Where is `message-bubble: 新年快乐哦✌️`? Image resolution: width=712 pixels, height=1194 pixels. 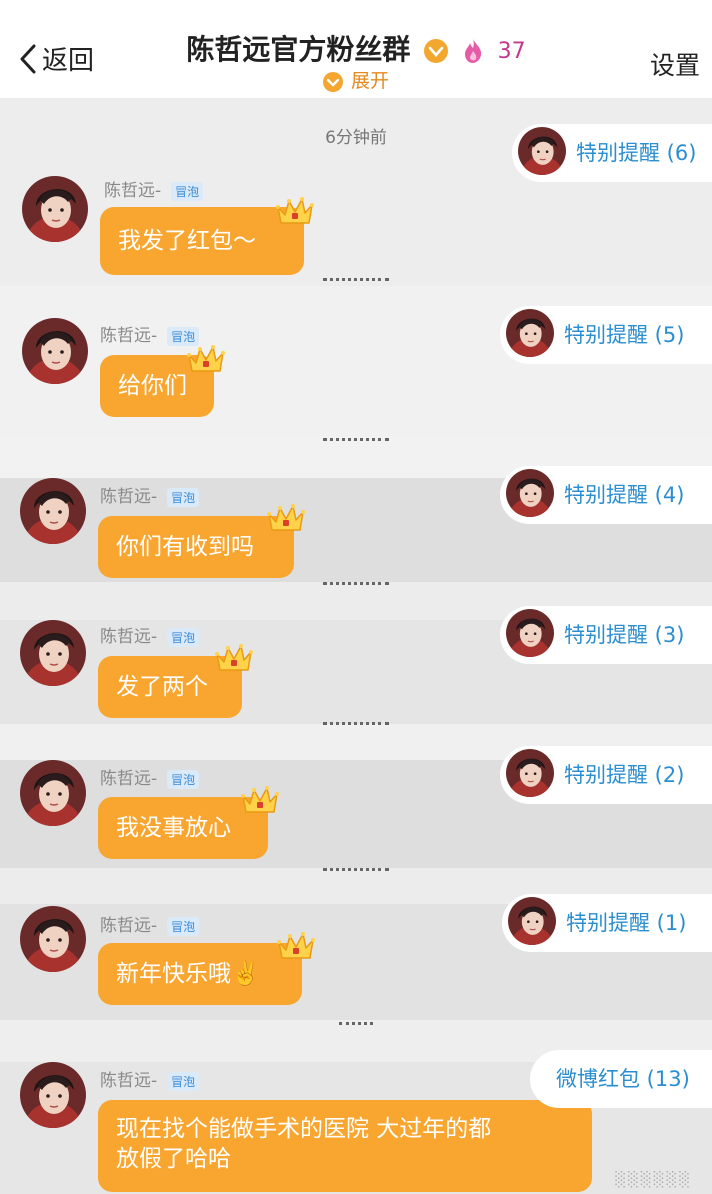
message-bubble: 新年快乐哦✌️ is located at coordinates (200, 974).